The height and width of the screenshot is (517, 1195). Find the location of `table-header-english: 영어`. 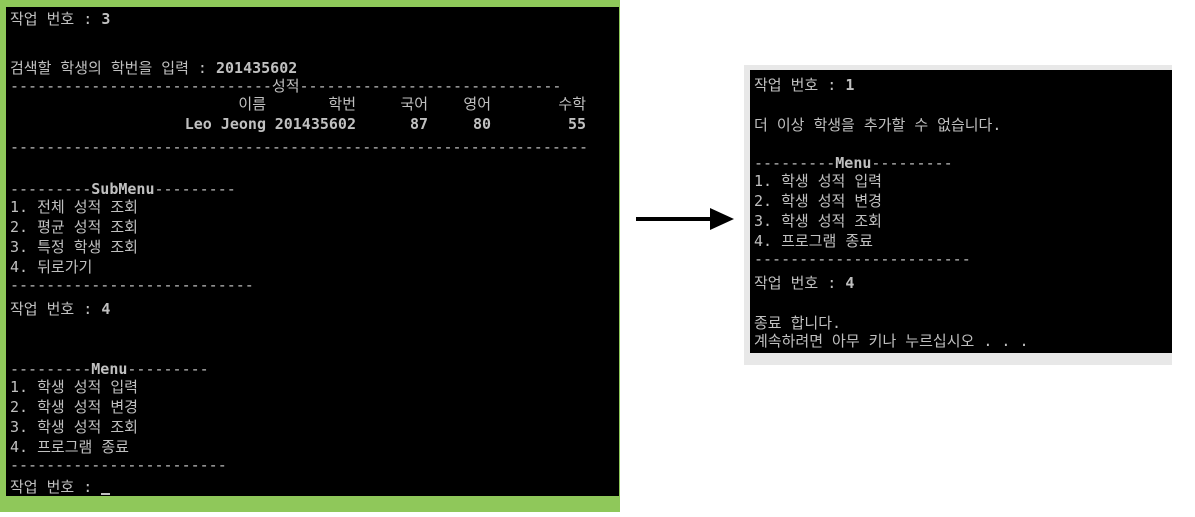

table-header-english: 영어 is located at coordinates (477, 104).